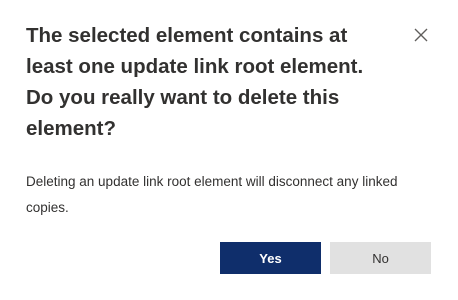 This screenshot has width=458, height=300. Describe the element at coordinates (270, 258) in the screenshot. I see `yes-button: Yes` at that location.